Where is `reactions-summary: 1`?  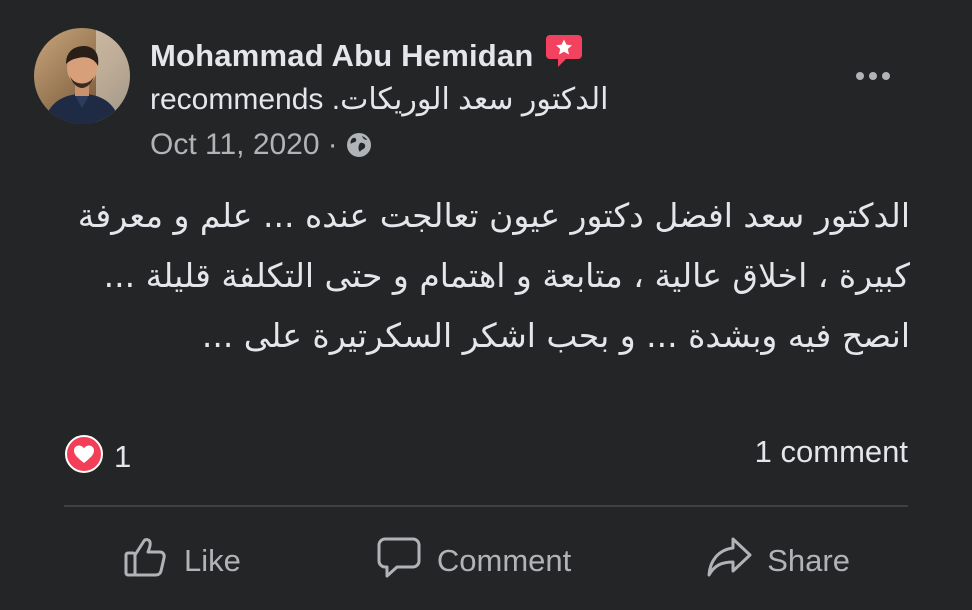 reactions-summary: 1 is located at coordinates (97, 456).